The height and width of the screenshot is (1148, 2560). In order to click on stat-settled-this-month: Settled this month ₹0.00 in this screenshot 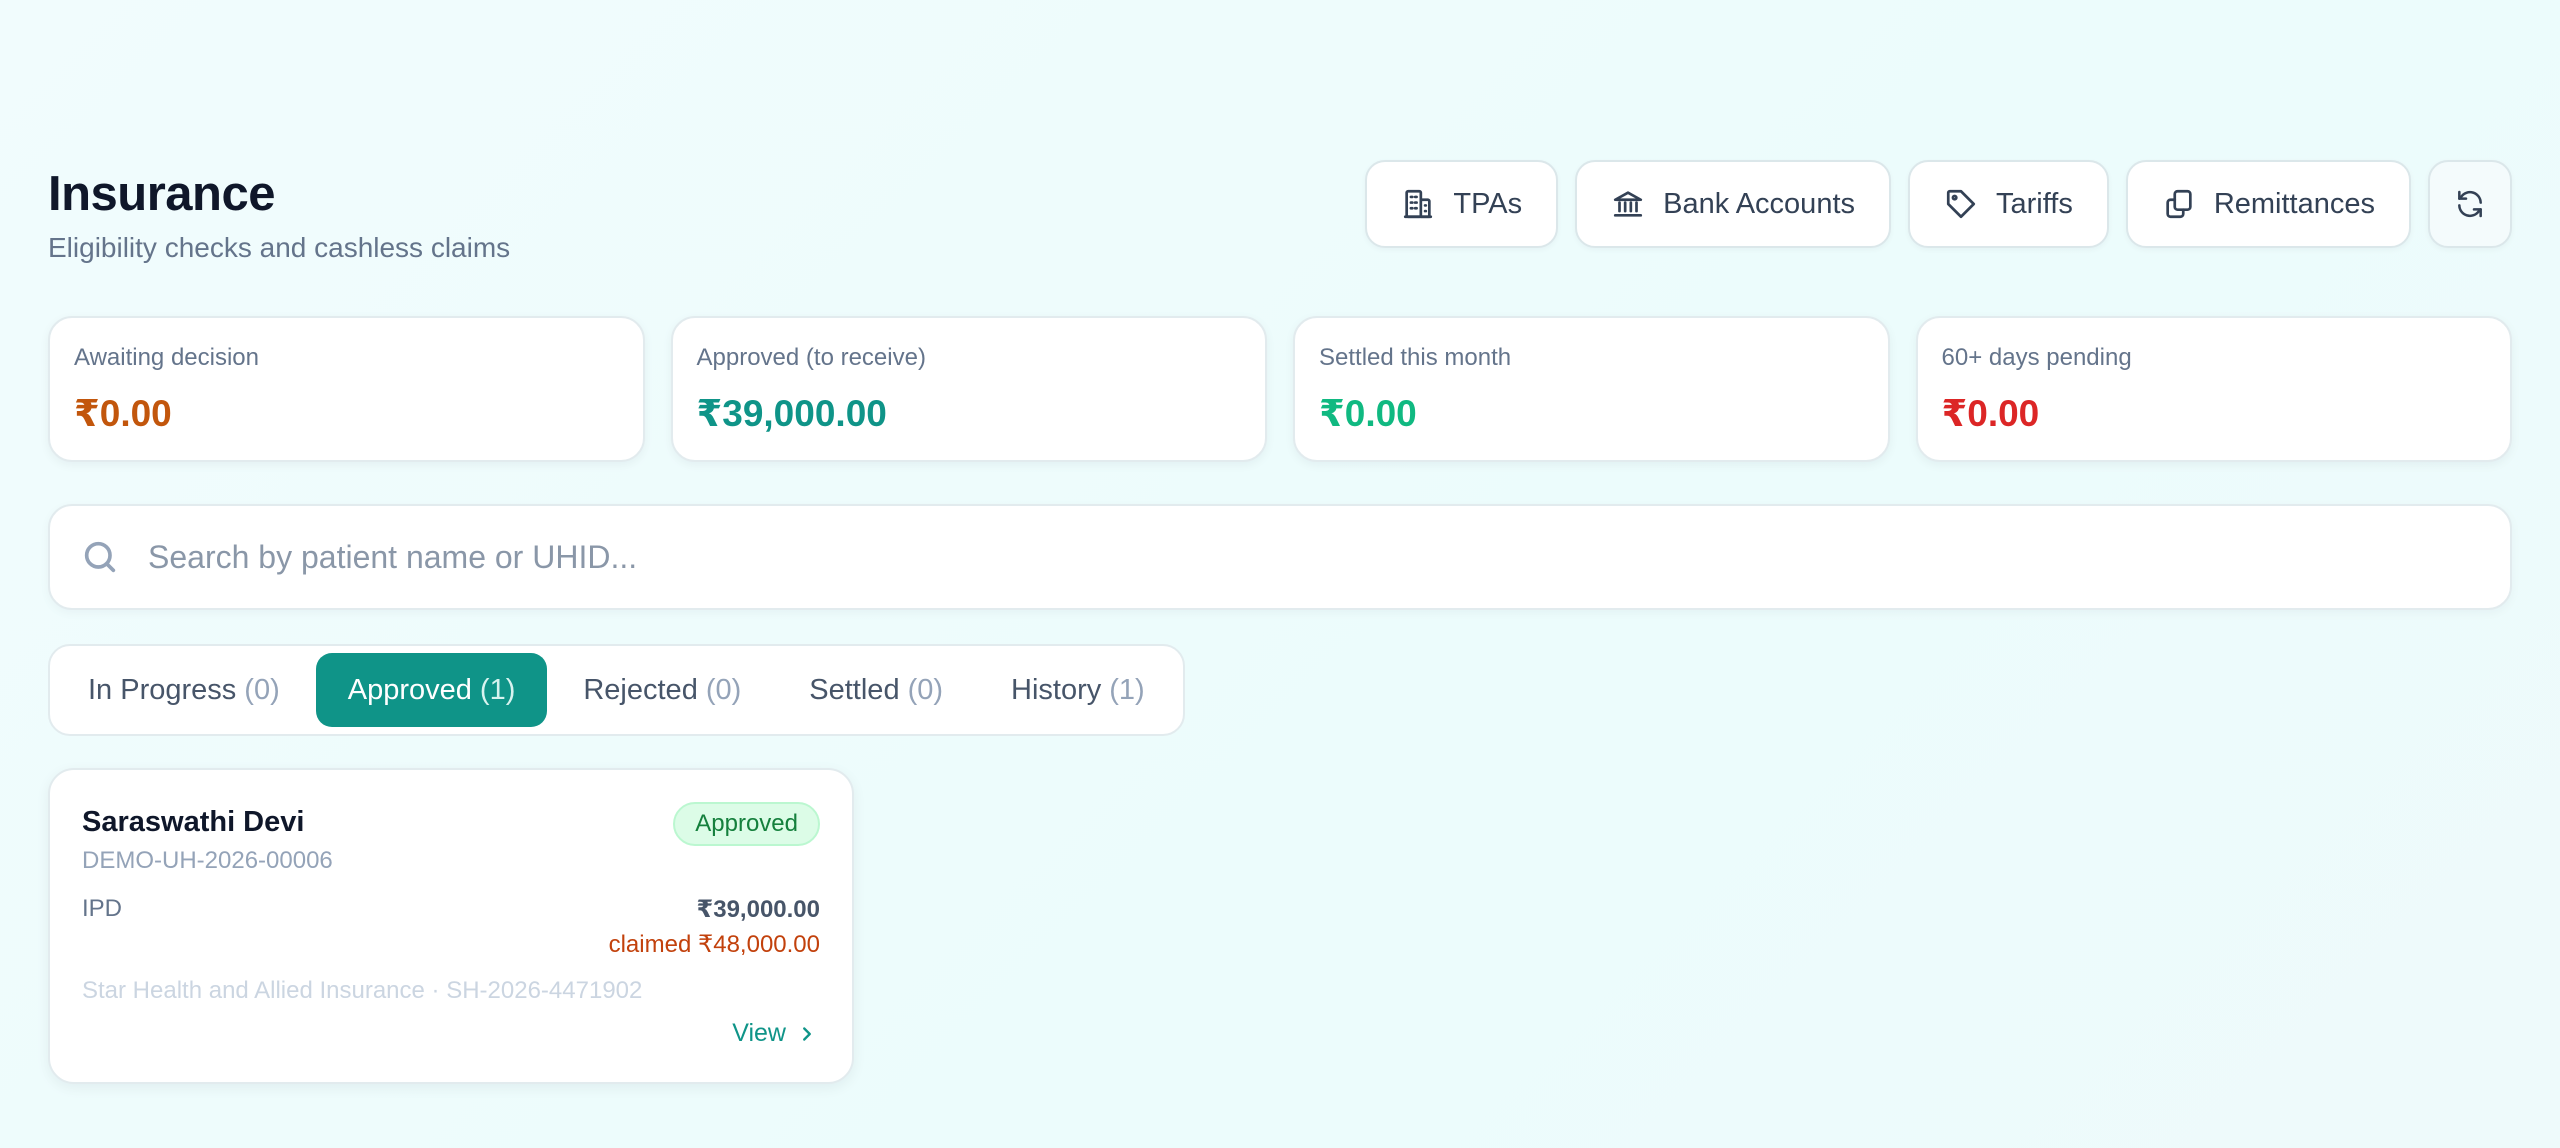, I will do `click(1591, 389)`.